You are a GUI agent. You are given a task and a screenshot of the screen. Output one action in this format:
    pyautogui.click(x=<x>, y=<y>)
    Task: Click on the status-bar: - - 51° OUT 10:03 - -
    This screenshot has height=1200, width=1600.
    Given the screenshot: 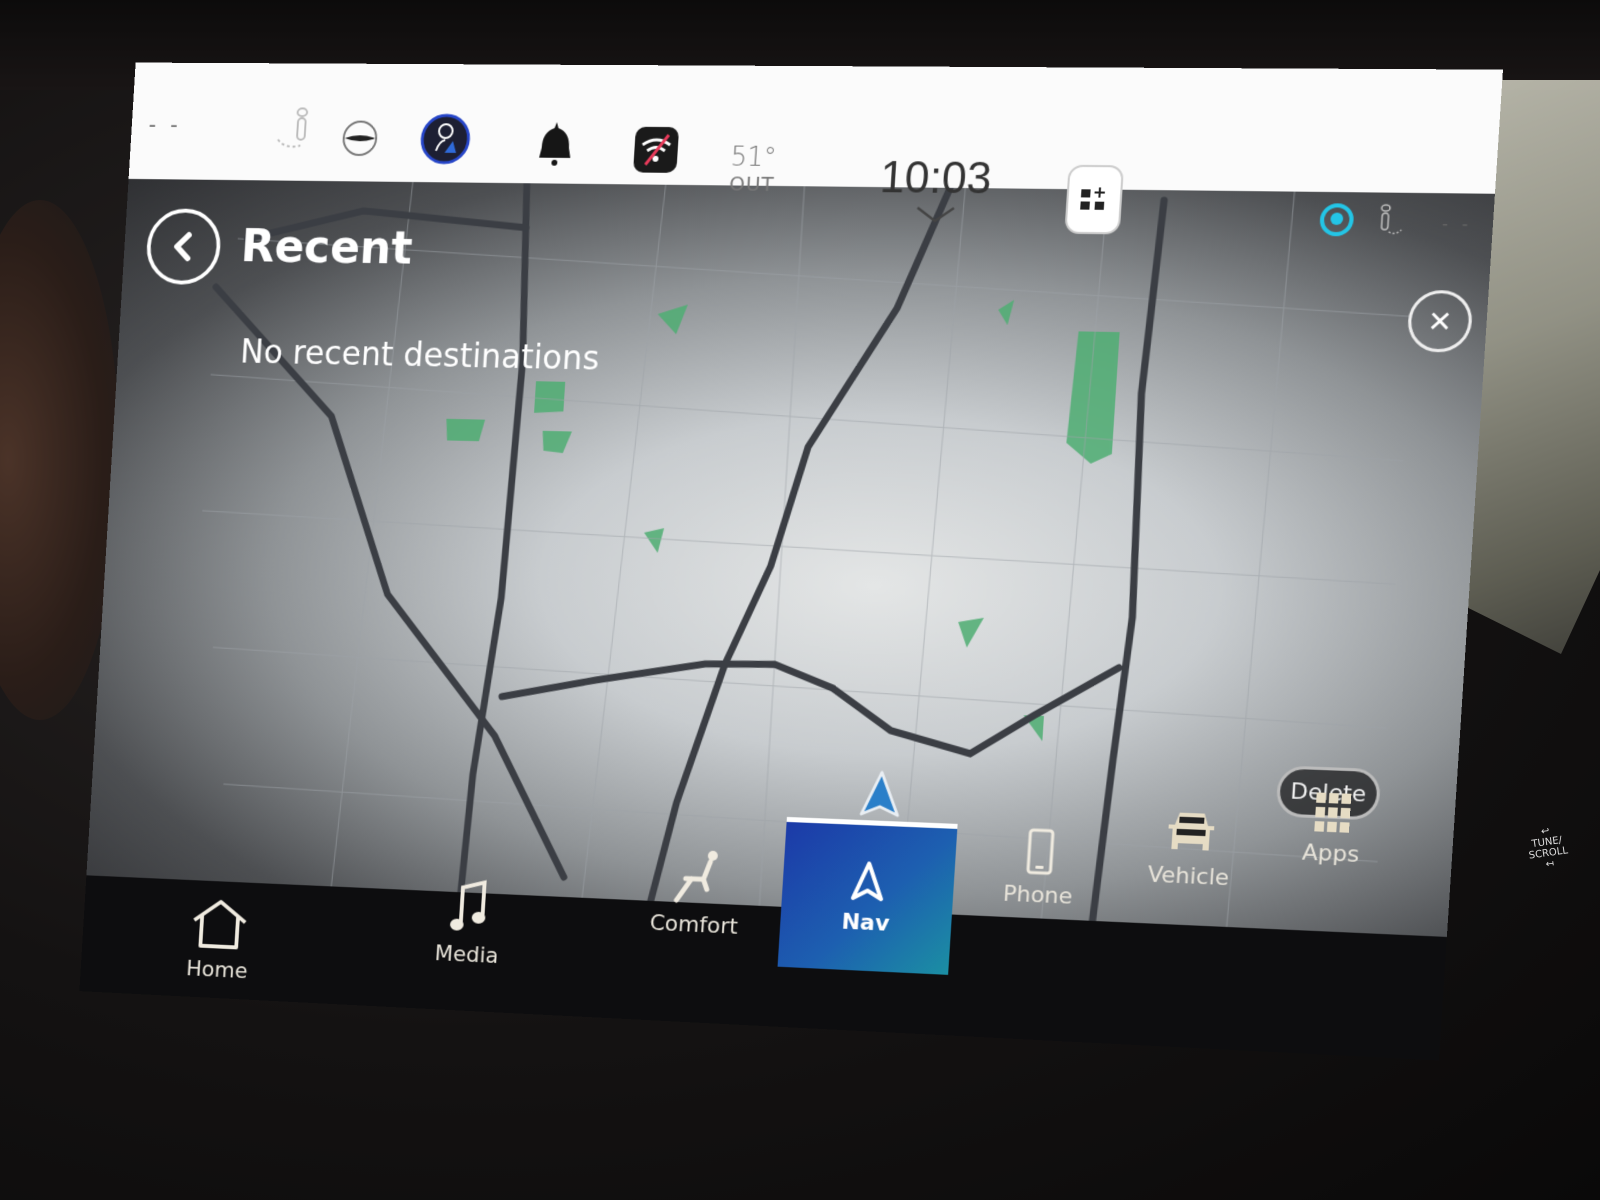 What is the action you would take?
    pyautogui.click(x=815, y=129)
    